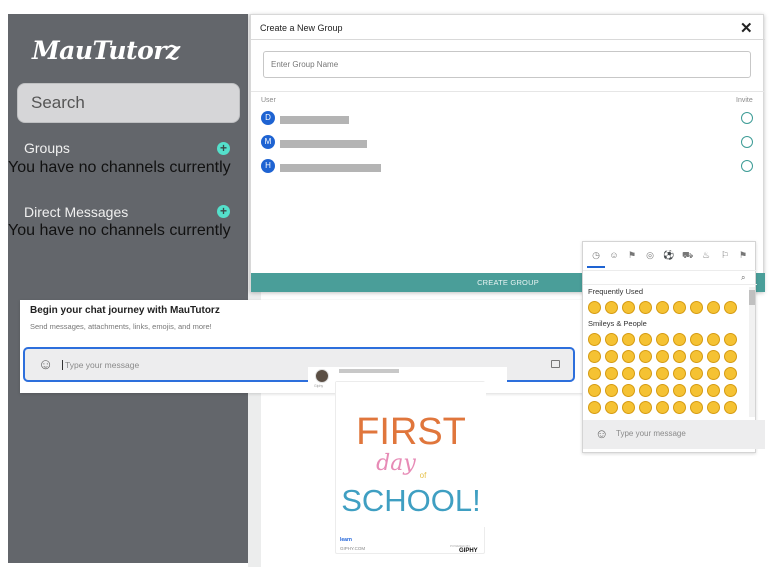 The height and width of the screenshot is (567, 769). What do you see at coordinates (617, 323) in the screenshot?
I see `emoji-section-heading: Smileys & People` at bounding box center [617, 323].